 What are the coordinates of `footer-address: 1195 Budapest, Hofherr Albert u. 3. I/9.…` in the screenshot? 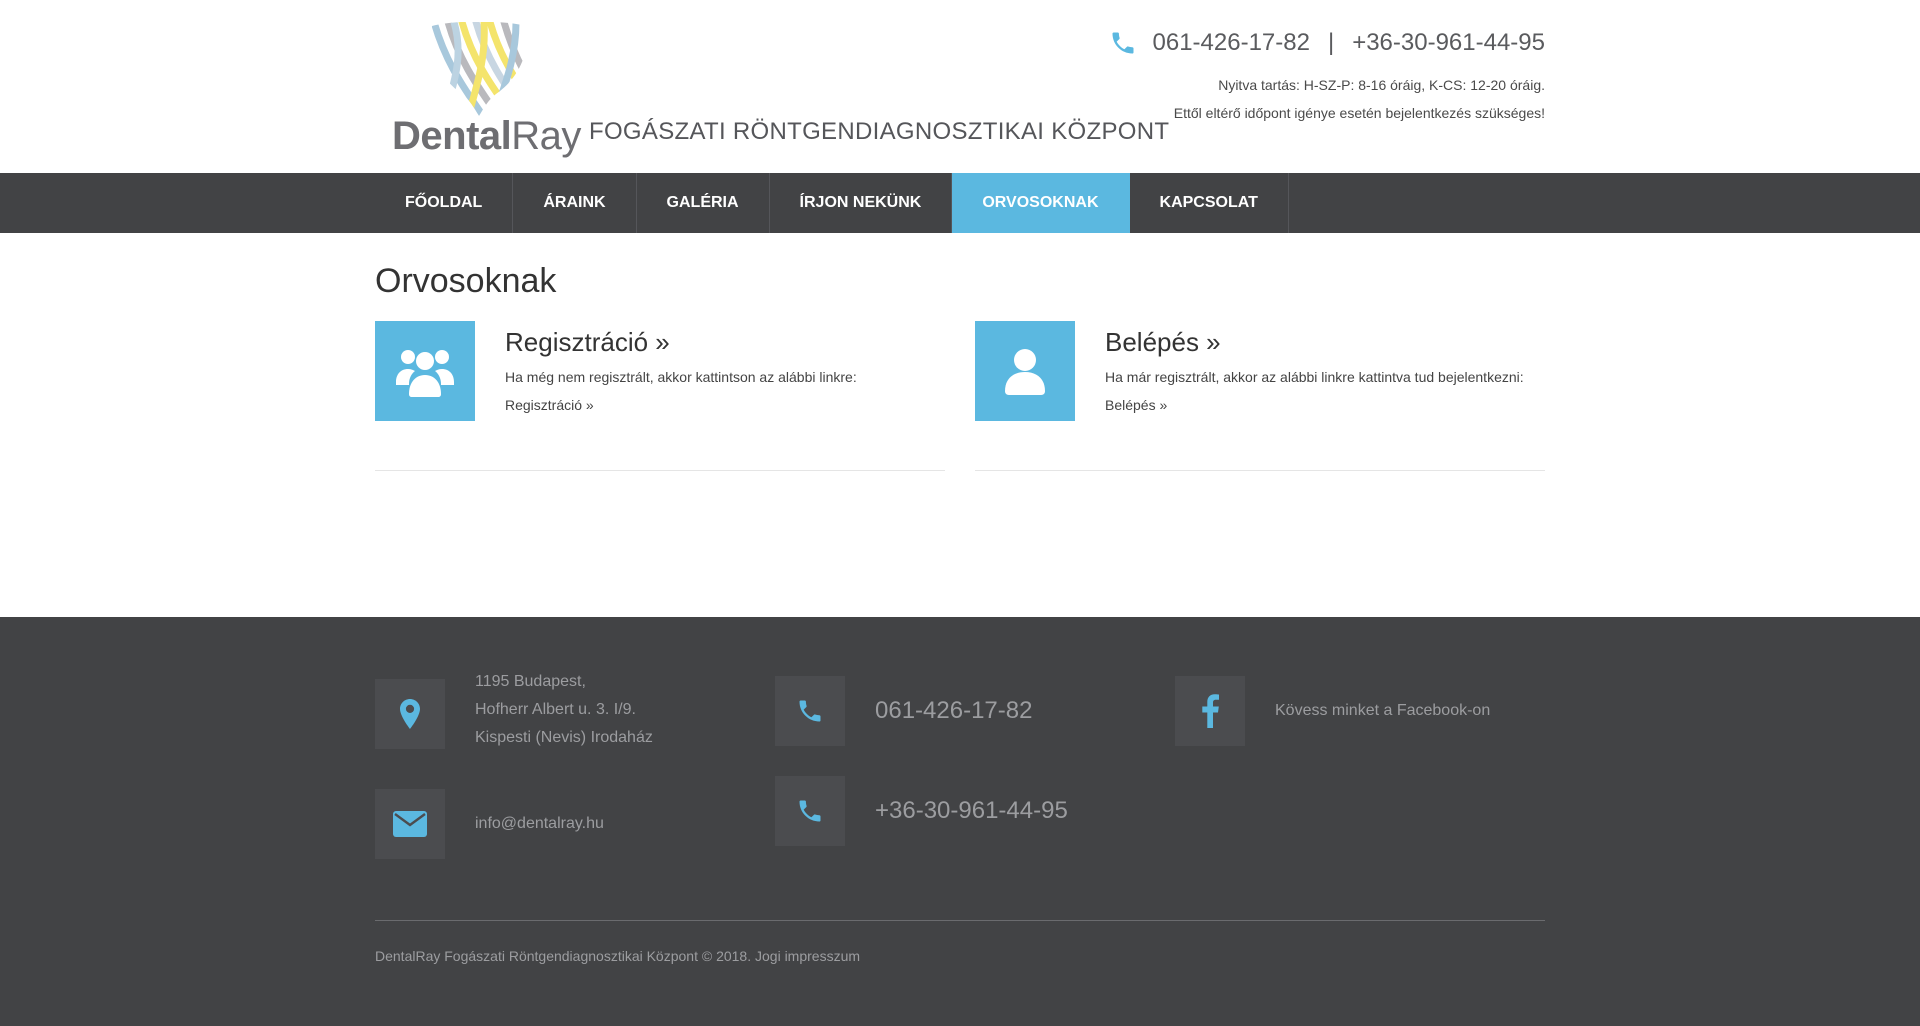 It's located at (514, 712).